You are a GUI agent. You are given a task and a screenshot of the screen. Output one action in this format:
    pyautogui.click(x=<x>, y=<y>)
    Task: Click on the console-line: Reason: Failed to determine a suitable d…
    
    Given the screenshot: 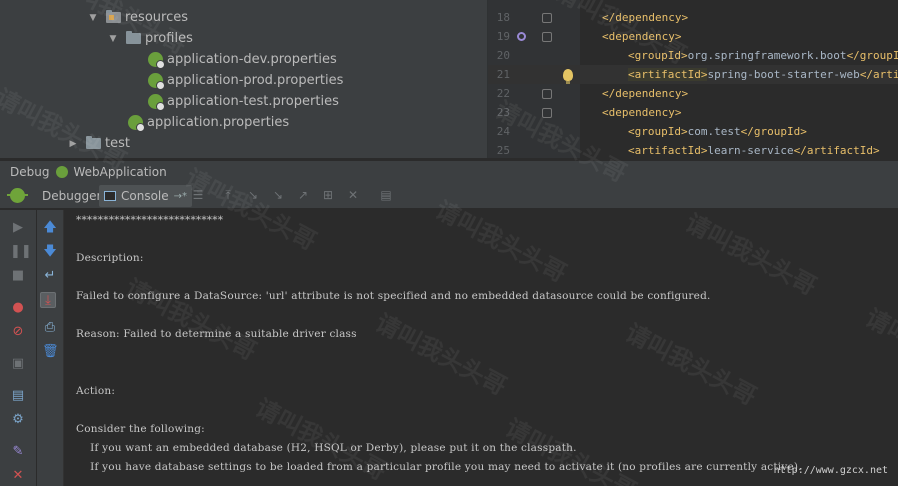 What is the action you would take?
    pyautogui.click(x=216, y=334)
    